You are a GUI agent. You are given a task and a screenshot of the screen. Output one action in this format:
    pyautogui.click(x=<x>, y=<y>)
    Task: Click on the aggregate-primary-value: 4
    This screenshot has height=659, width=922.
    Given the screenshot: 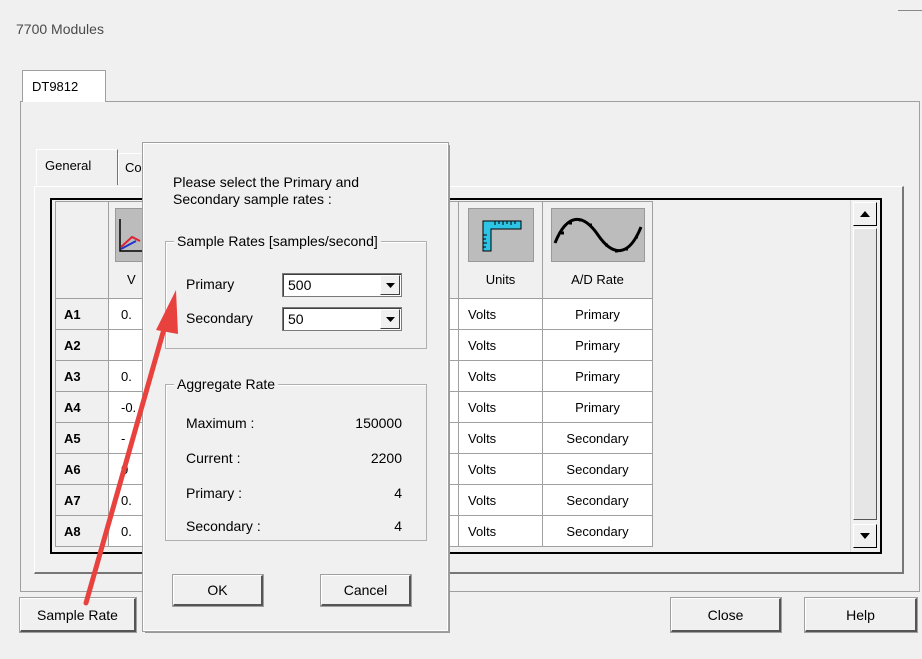 What is the action you would take?
    pyautogui.click(x=398, y=493)
    